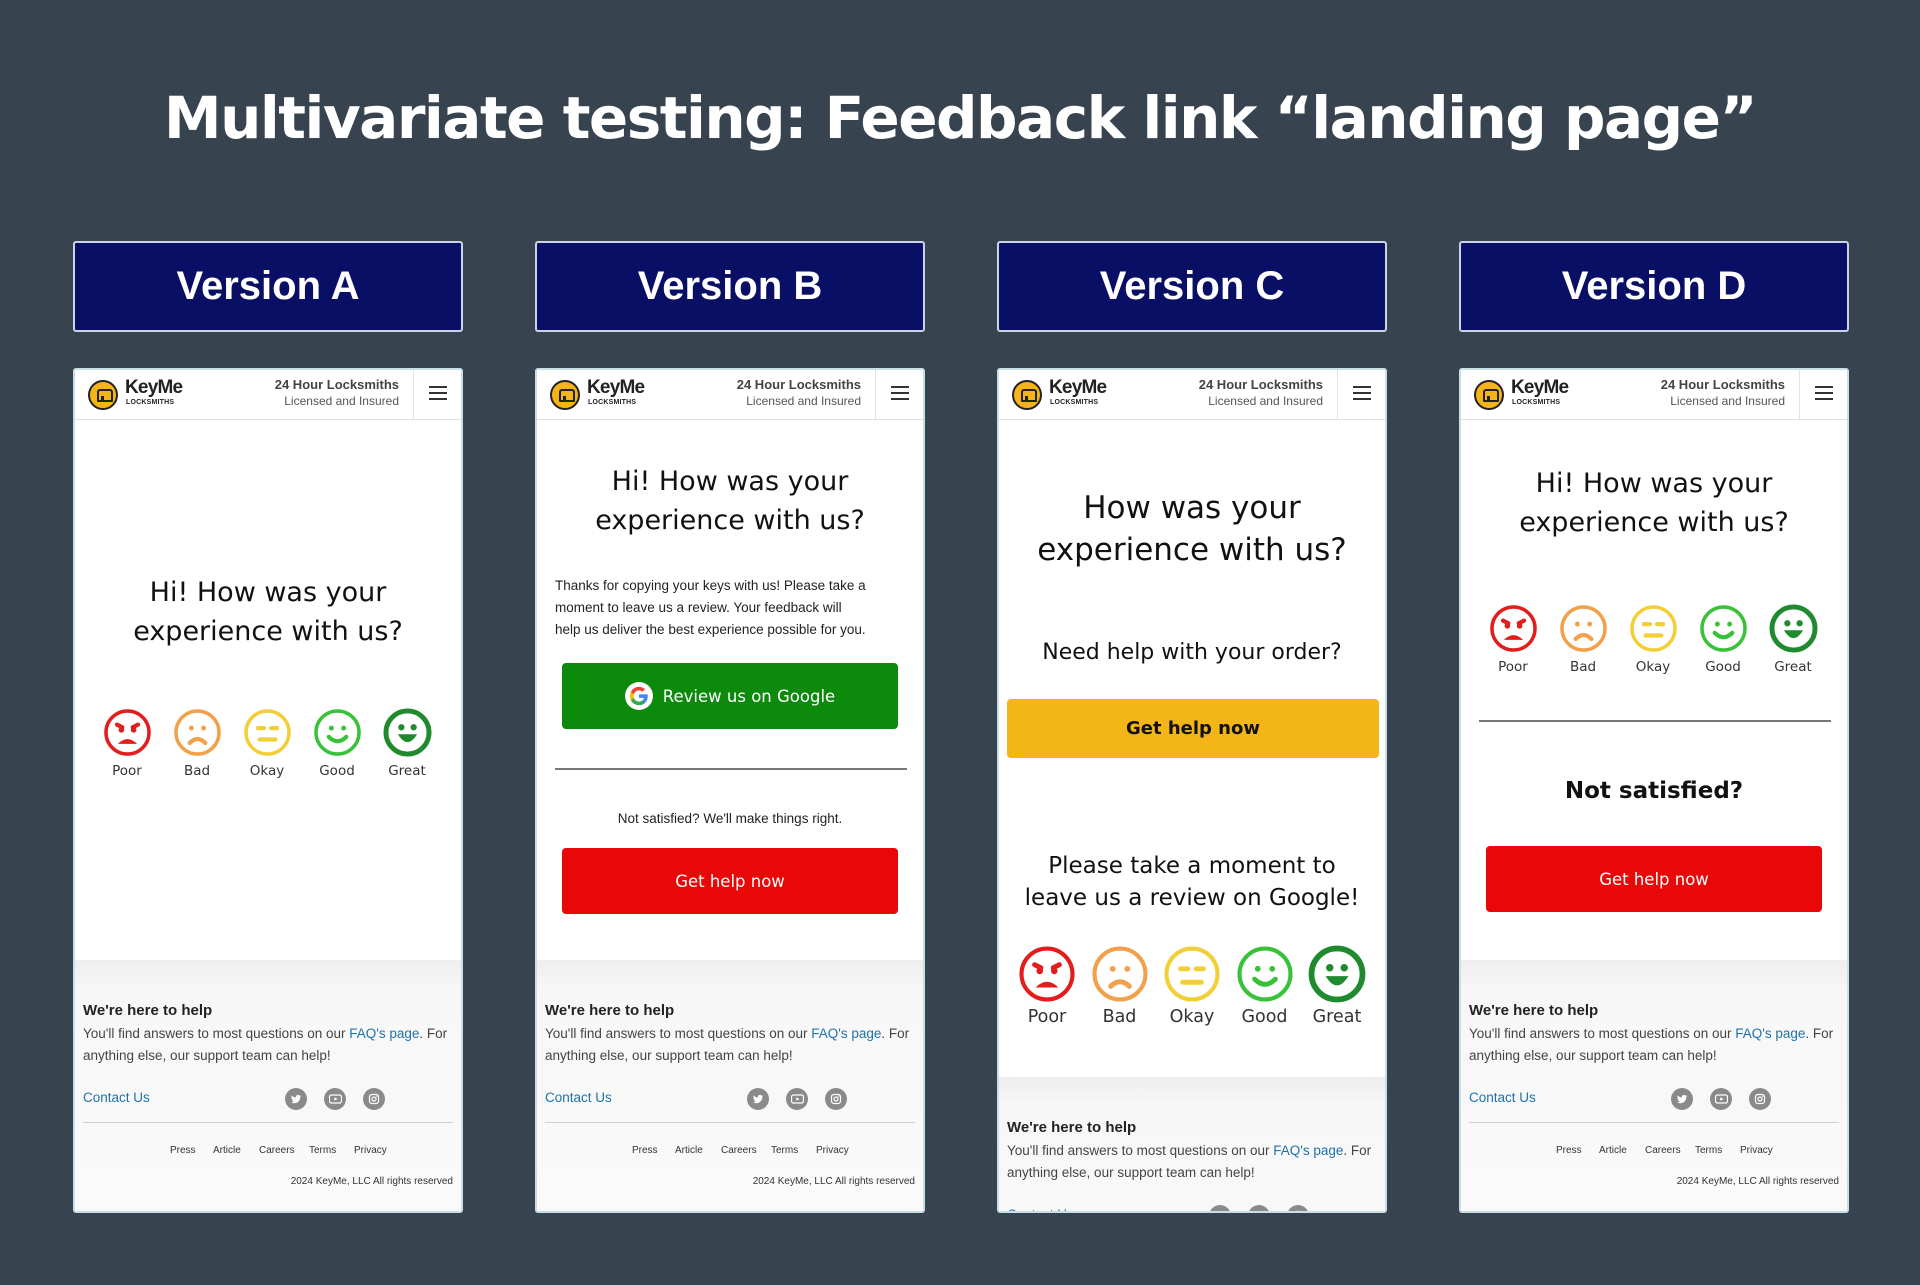  What do you see at coordinates (1074, 402) in the screenshot?
I see `logo-subtext: LOCKSMITHS` at bounding box center [1074, 402].